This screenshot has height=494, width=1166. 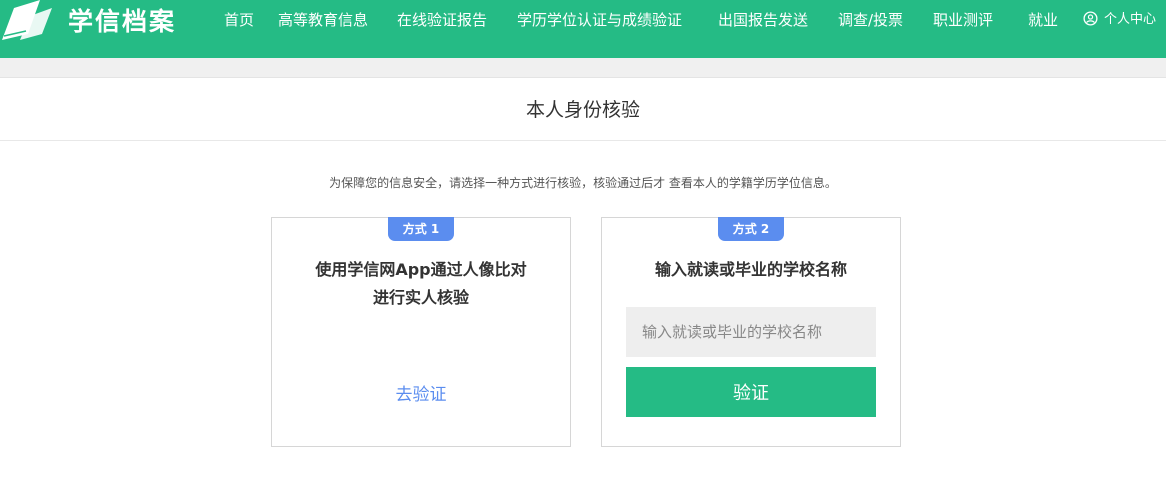 I want to click on logo: 学信档案, so click(x=100, y=20).